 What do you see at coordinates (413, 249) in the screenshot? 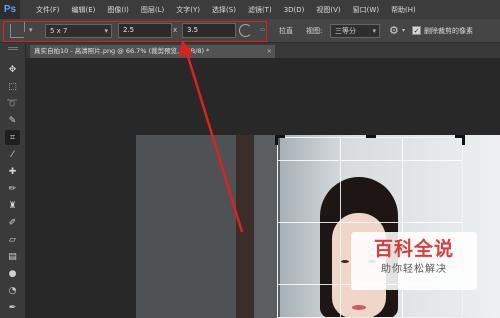
I see `watermark-title: 百科全说` at bounding box center [413, 249].